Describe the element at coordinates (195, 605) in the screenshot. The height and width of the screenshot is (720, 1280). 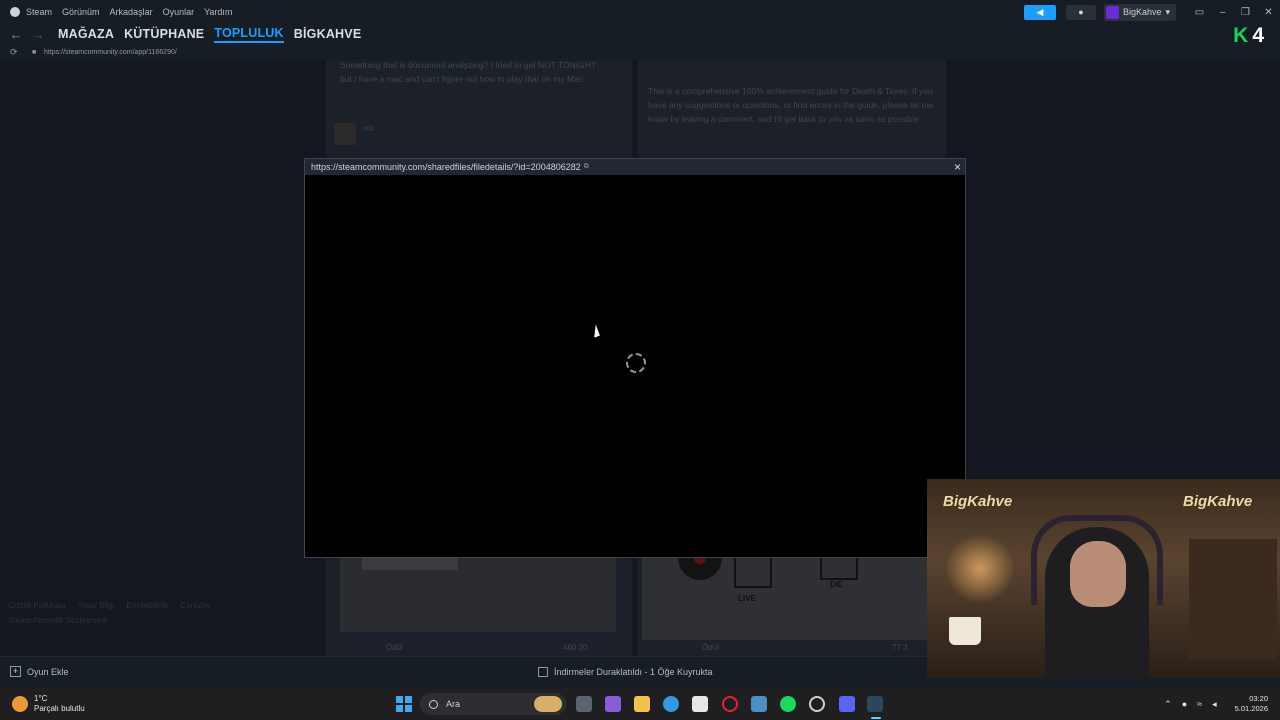
I see `footer-link-cookies: Çerezler` at that location.